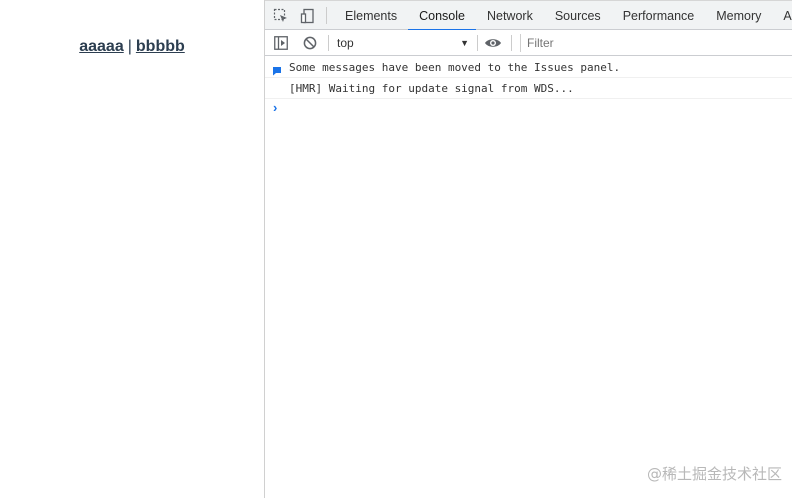 Image resolution: width=792 pixels, height=498 pixels. What do you see at coordinates (464, 43) in the screenshot?
I see `chevron-down-icon: ▼` at bounding box center [464, 43].